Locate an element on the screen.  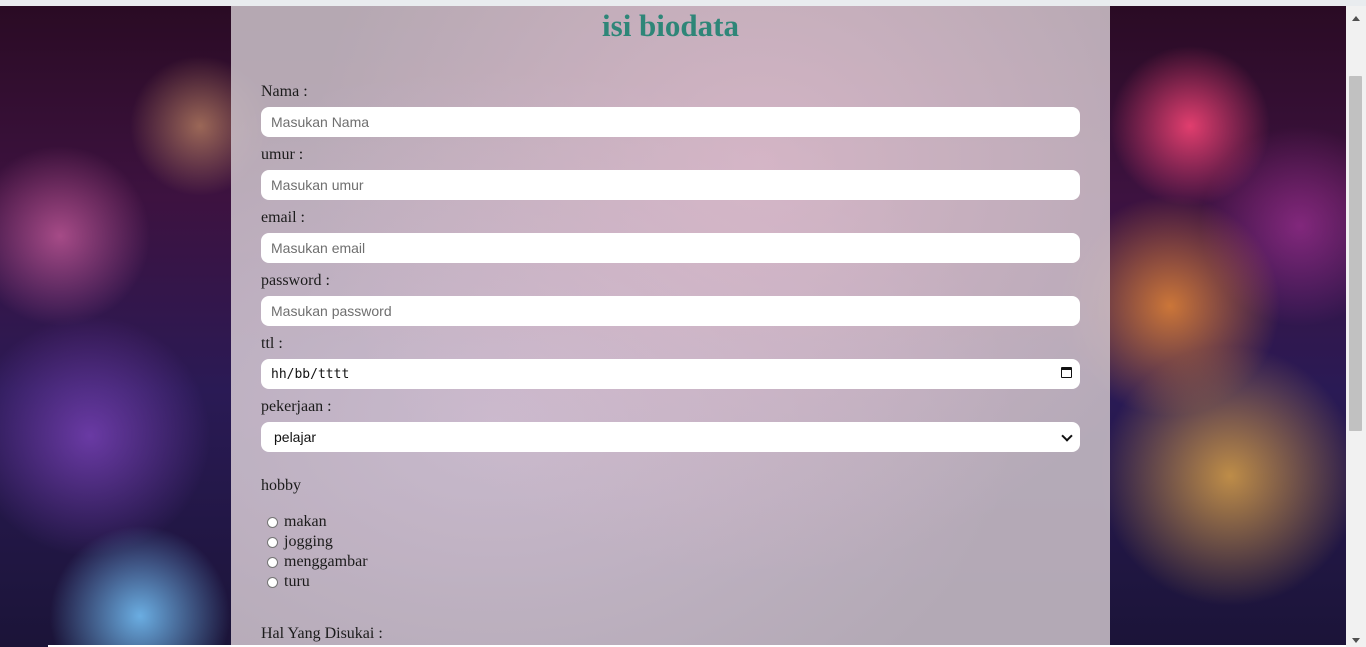
hobby-option-label: menggambar is located at coordinates (326, 561).